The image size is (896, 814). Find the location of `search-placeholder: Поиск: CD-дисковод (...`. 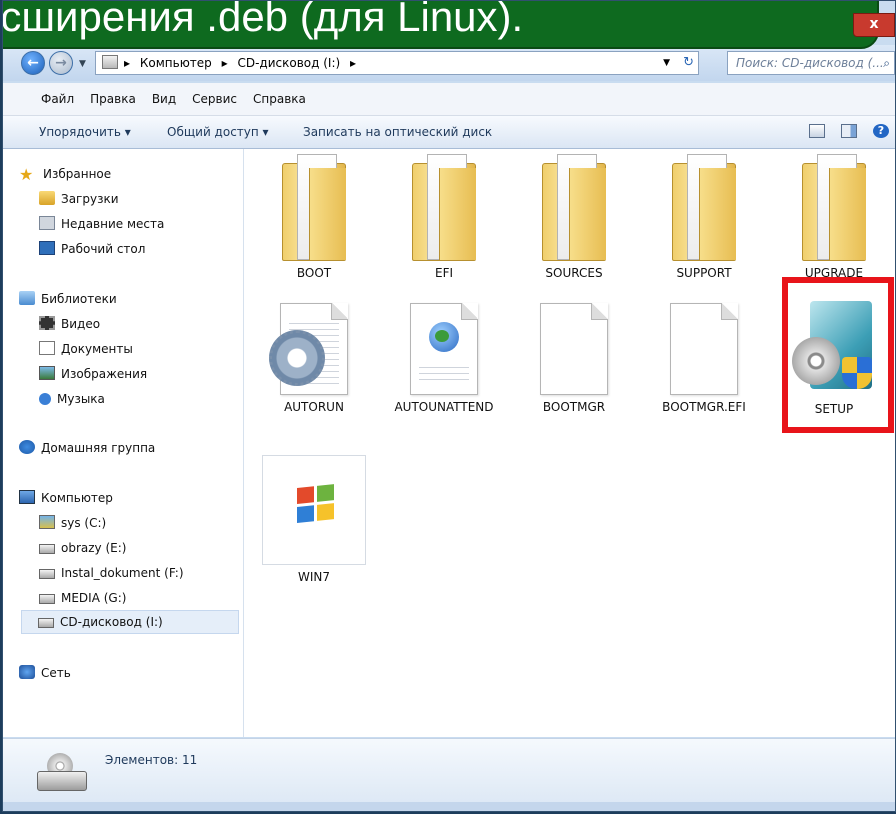

search-placeholder: Поиск: CD-дисковод (... is located at coordinates (810, 63).